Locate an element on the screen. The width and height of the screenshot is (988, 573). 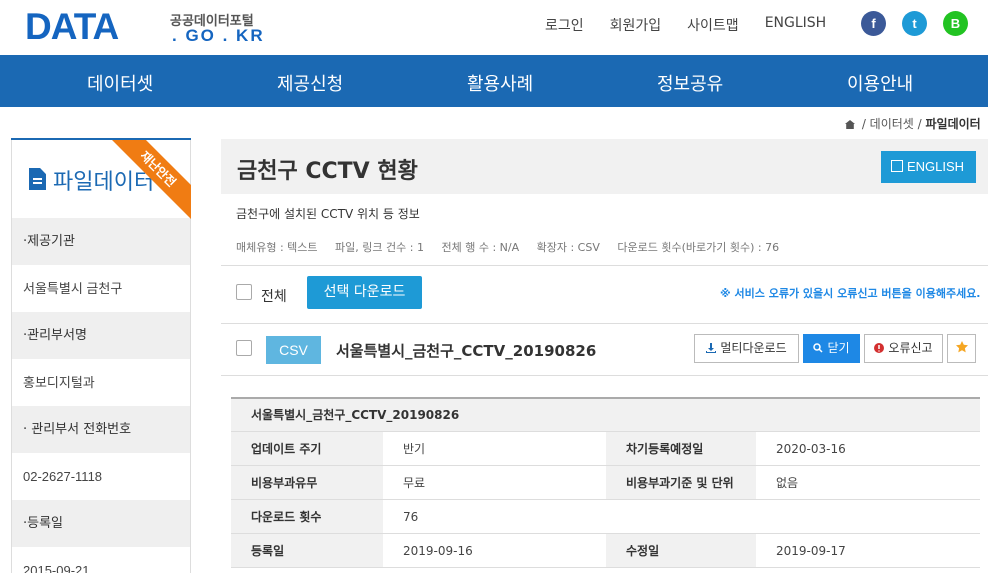
document-icon is located at coordinates (37, 179).